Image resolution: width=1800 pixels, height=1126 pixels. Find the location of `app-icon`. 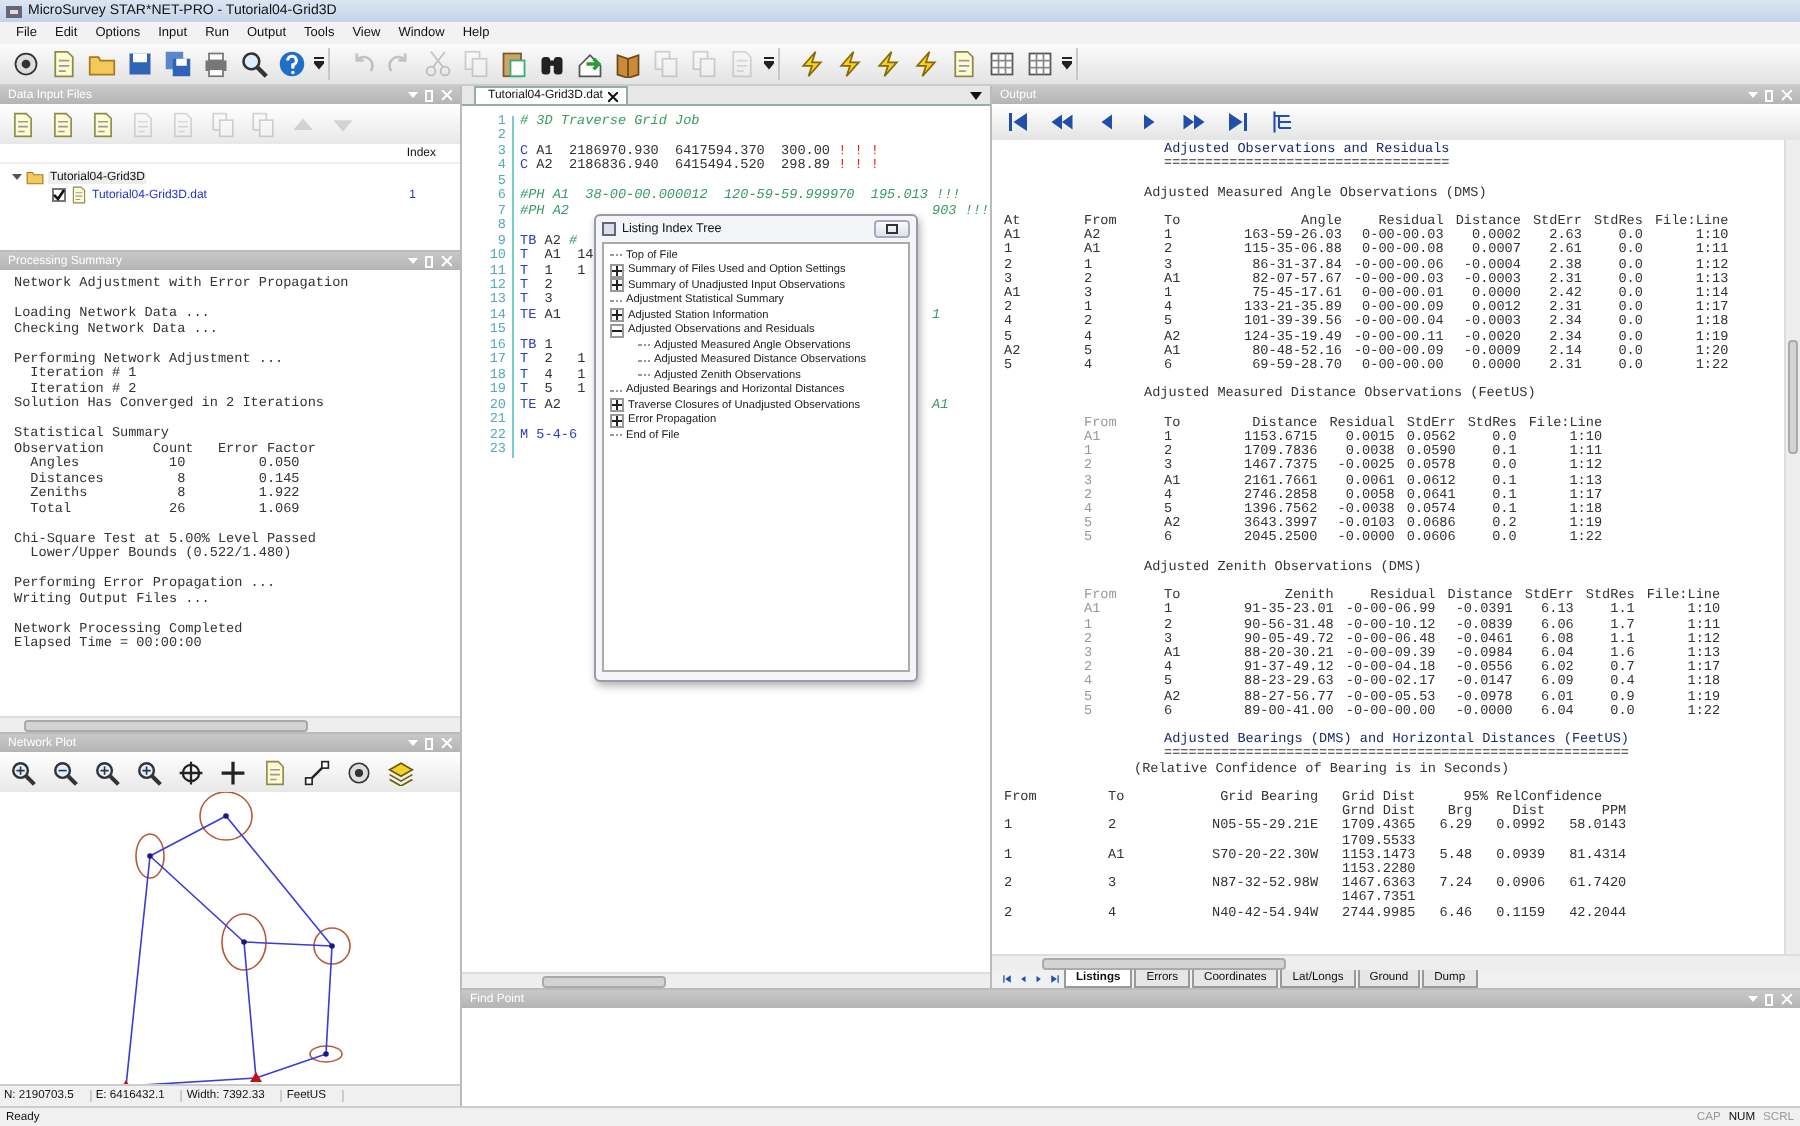

app-icon is located at coordinates (14, 11).